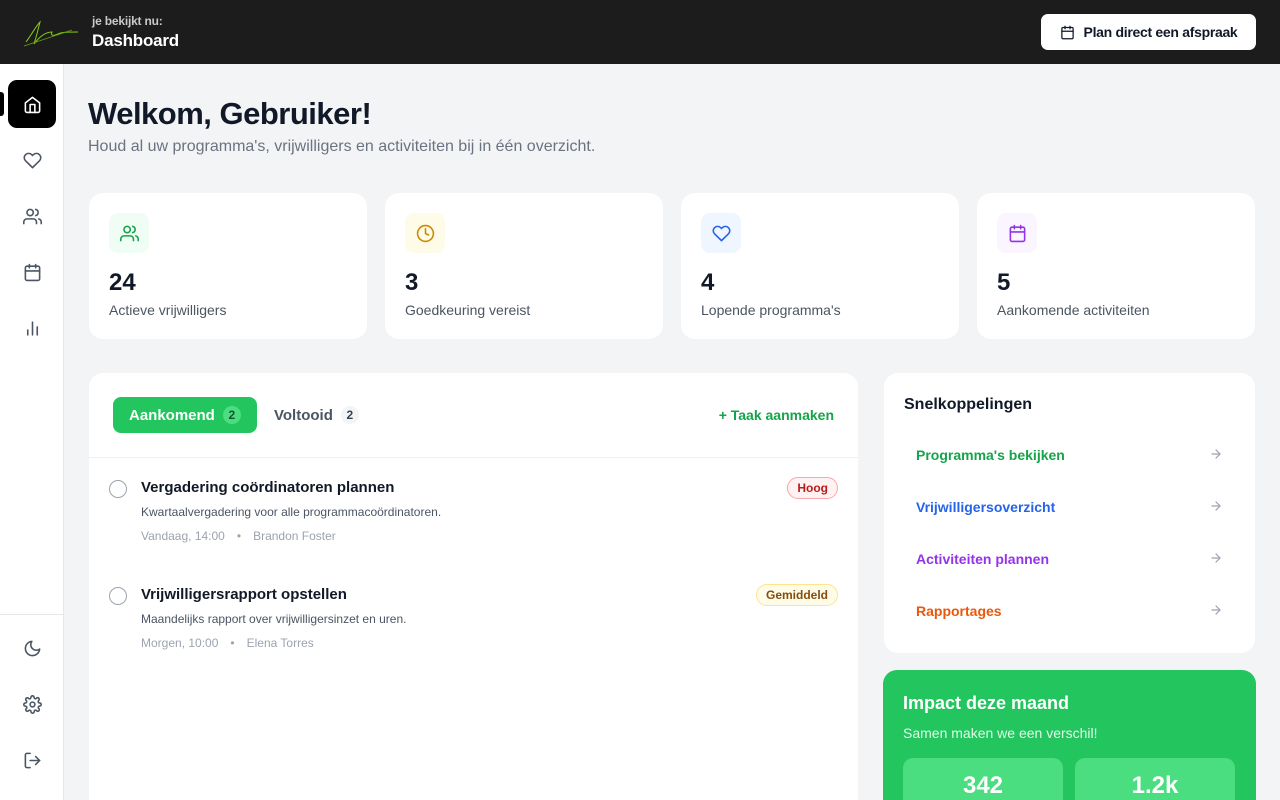 The height and width of the screenshot is (800, 1280). Describe the element at coordinates (127, 21) in the screenshot. I see `breadcrumb-prefix: je bekijkt nu:` at that location.